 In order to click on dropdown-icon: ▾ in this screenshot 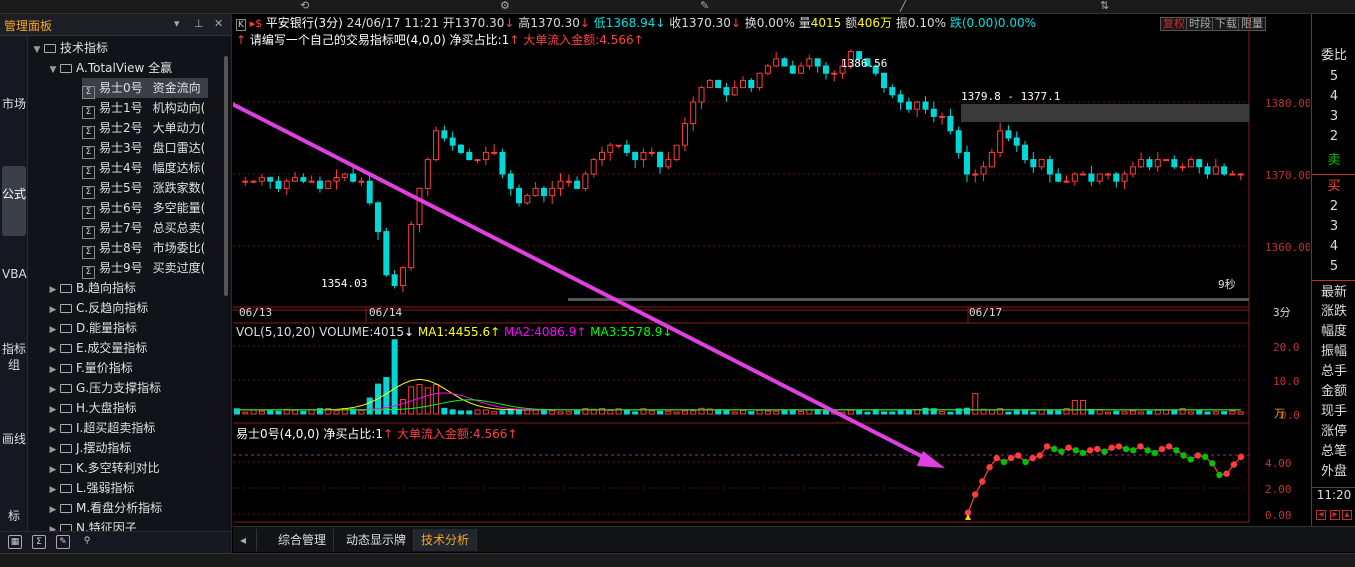, I will do `click(177, 23)`.